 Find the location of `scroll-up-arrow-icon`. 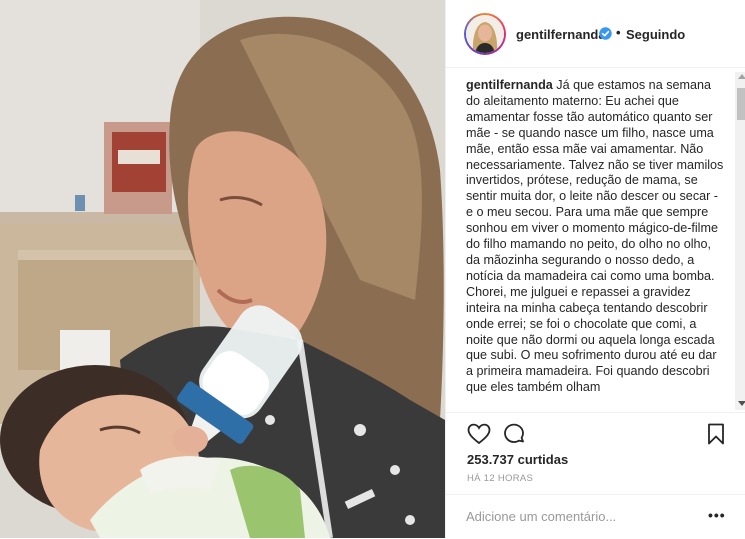

scroll-up-arrow-icon is located at coordinates (741, 76).